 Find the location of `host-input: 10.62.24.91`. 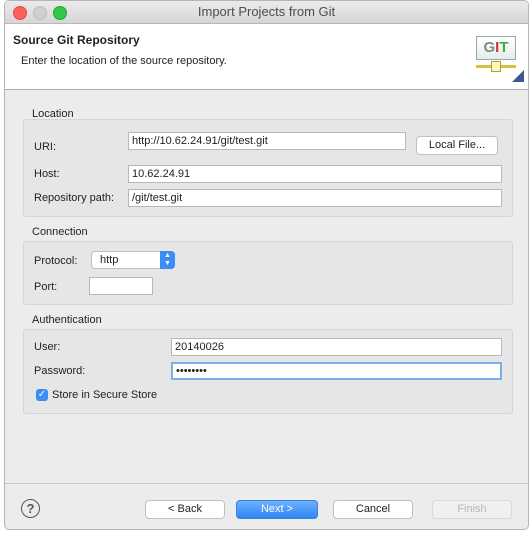

host-input: 10.62.24.91 is located at coordinates (315, 174).